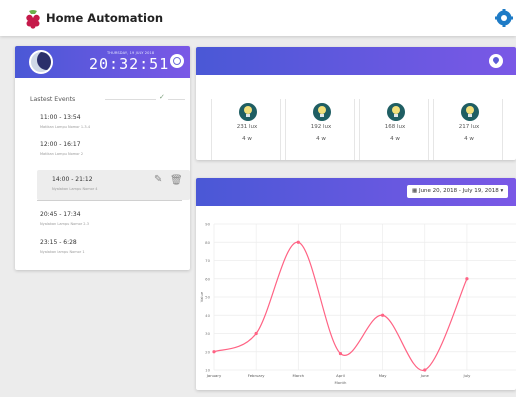 Image resolution: width=516 pixels, height=397 pixels. What do you see at coordinates (207, 278) in the screenshot?
I see `y-tick-label: 60` at bounding box center [207, 278].